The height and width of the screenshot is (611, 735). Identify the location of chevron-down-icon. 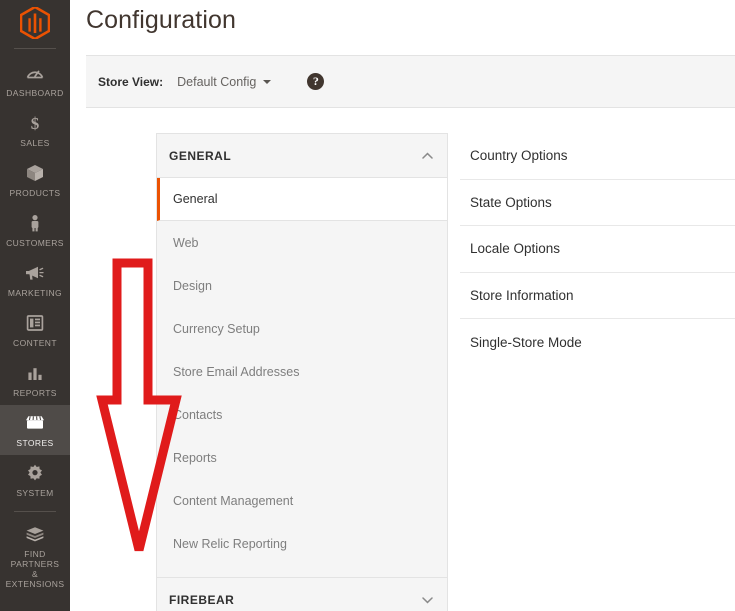
(427, 599).